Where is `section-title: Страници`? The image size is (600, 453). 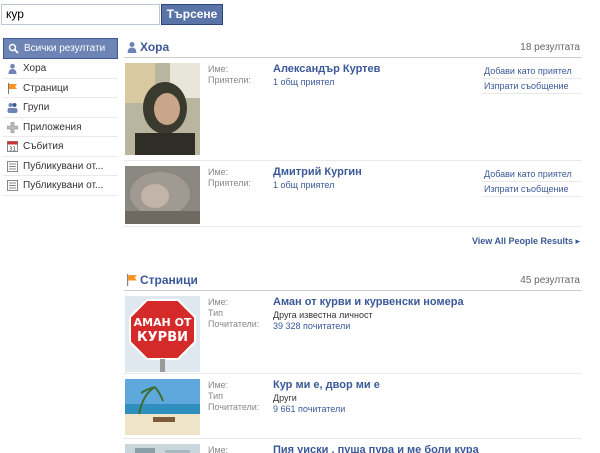
section-title: Страници is located at coordinates (169, 280).